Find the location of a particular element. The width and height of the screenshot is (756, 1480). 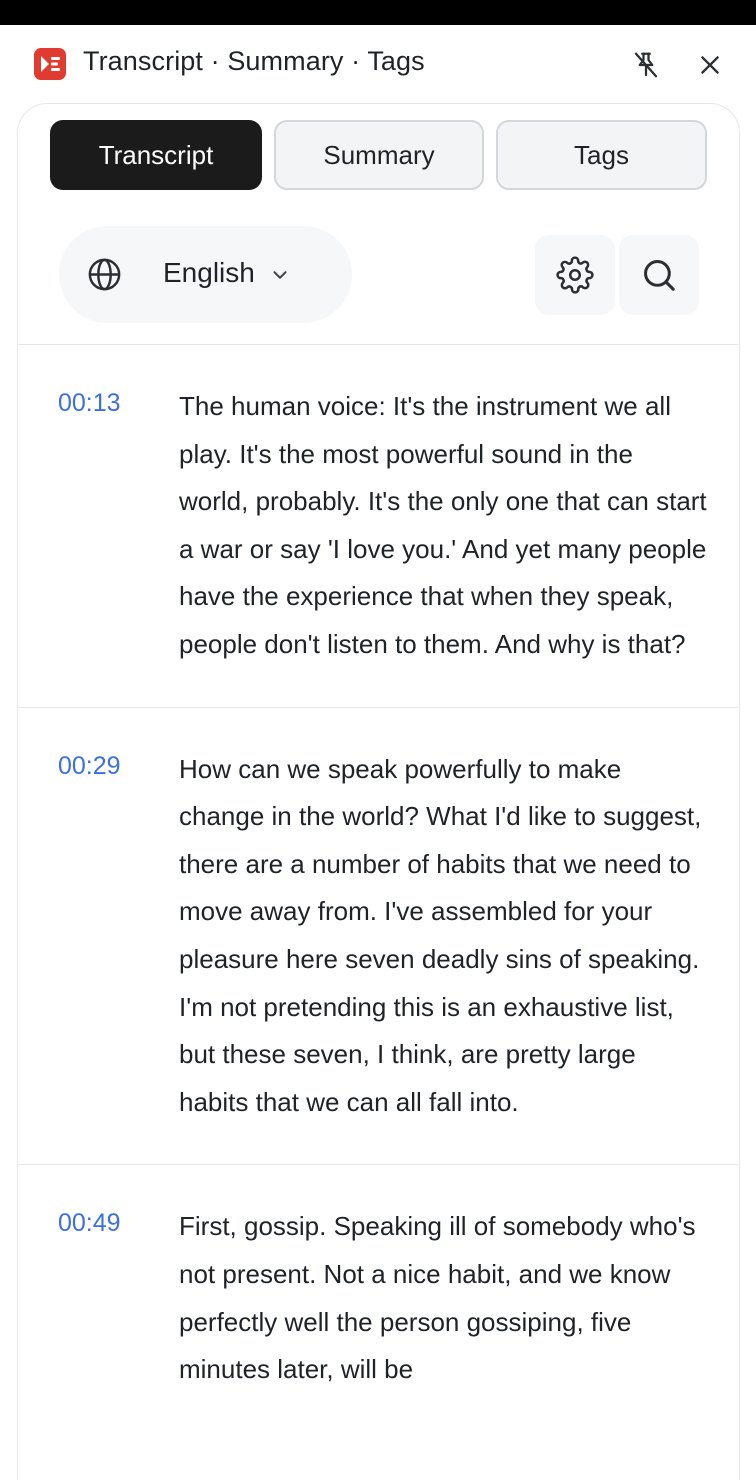

globe-icon is located at coordinates (104, 274).